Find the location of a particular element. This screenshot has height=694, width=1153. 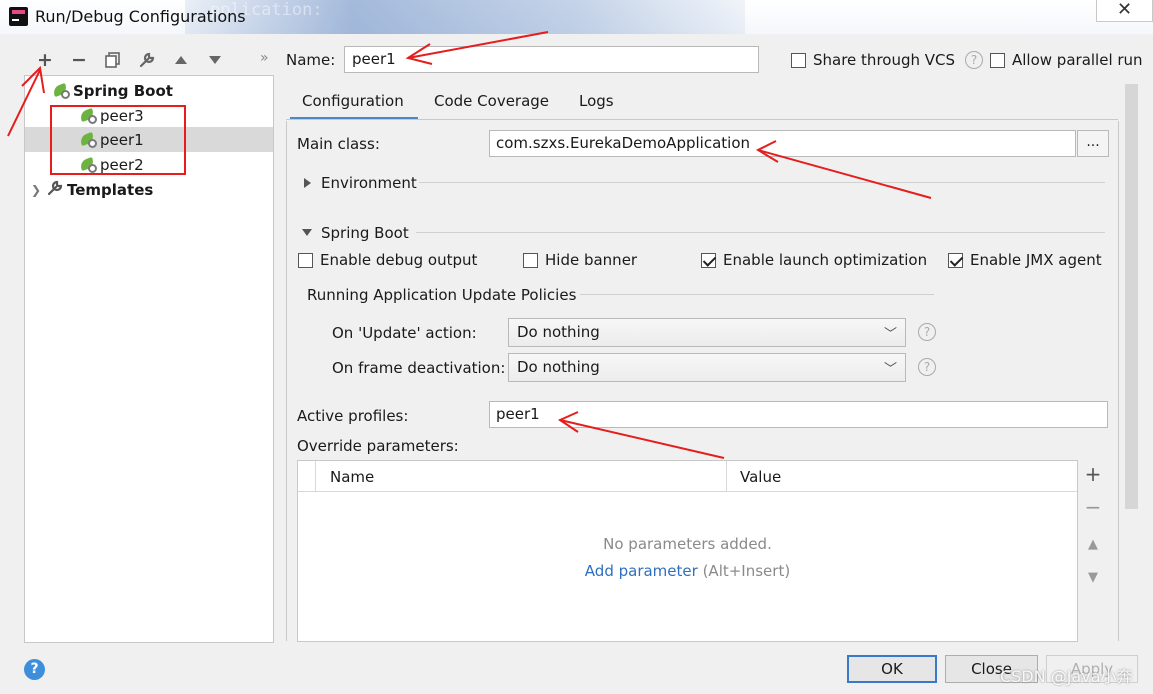

name-label: Name: is located at coordinates (311, 60).